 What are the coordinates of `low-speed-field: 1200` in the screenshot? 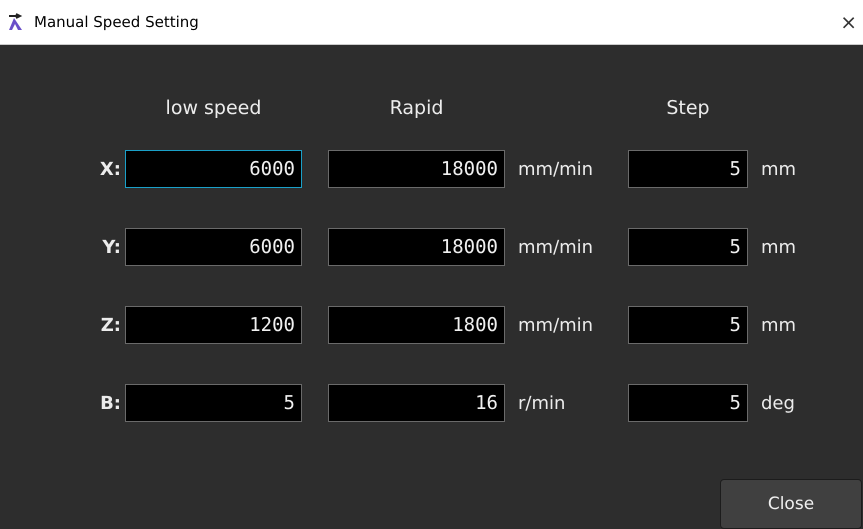 It's located at (213, 325).